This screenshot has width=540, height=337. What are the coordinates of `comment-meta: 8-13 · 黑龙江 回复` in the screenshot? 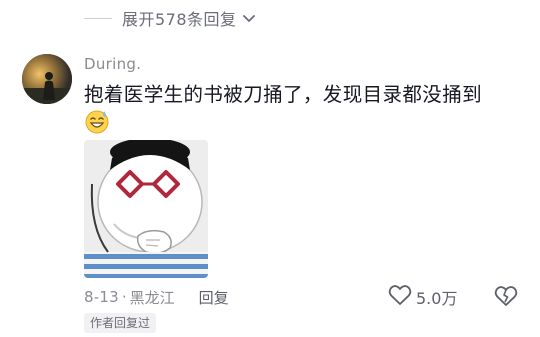 It's located at (156, 297).